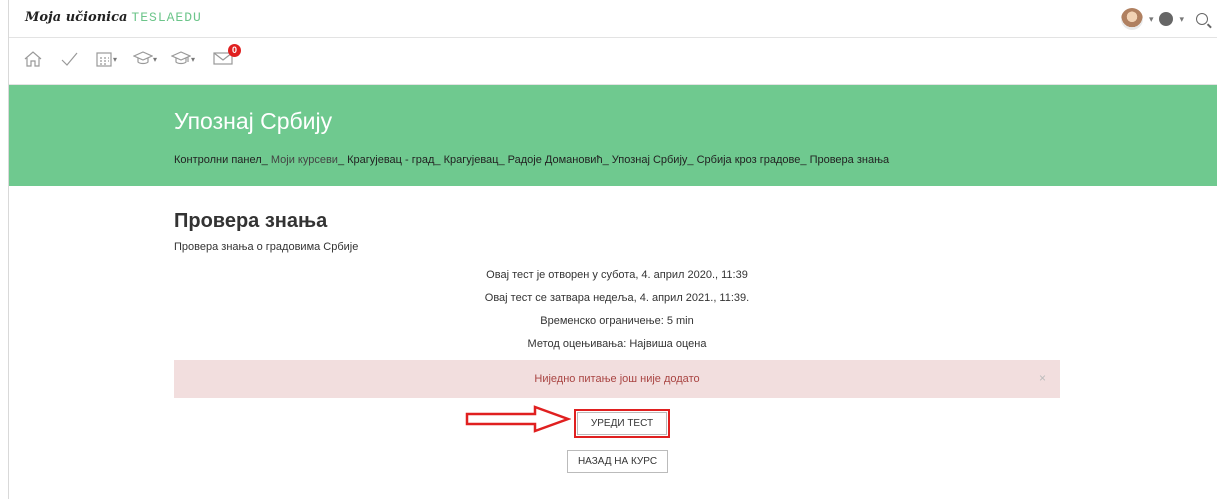  Describe the element at coordinates (106, 61) in the screenshot. I see `calendar-icon: ▾` at that location.